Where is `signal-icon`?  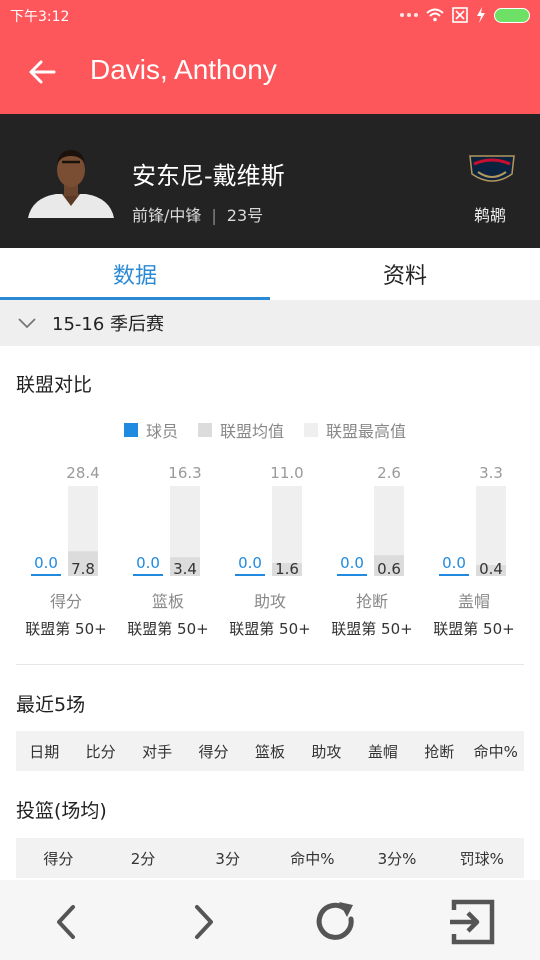
signal-icon is located at coordinates (409, 15).